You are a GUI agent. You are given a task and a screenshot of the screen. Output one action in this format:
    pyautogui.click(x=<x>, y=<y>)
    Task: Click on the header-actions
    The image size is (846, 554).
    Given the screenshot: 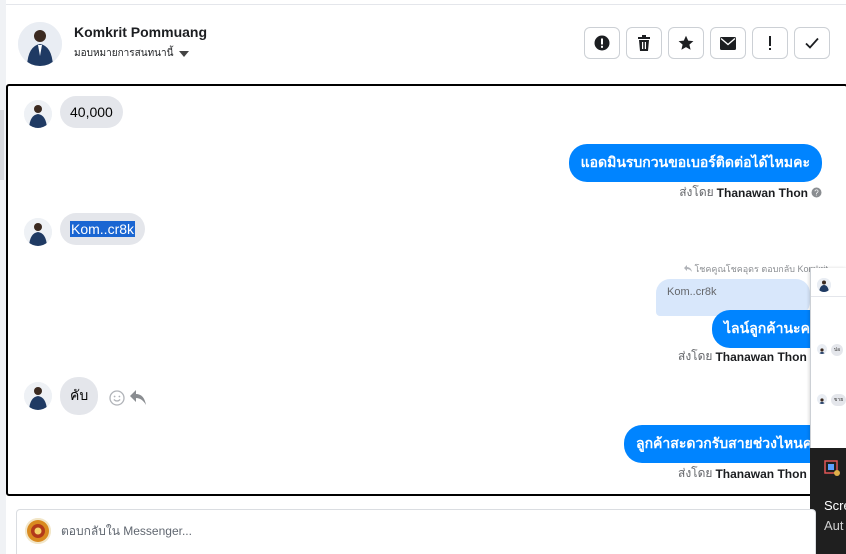 What is the action you would take?
    pyautogui.click(x=707, y=43)
    